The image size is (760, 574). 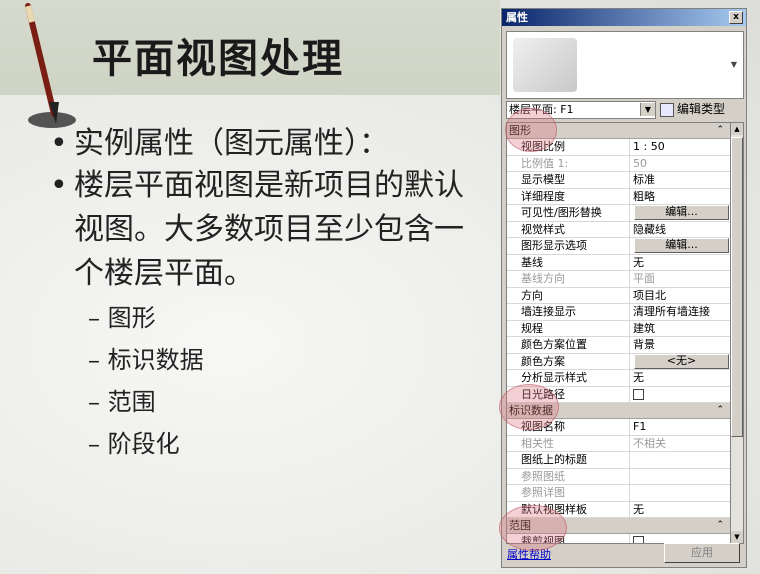 What do you see at coordinates (647, 109) in the screenshot?
I see `dropdown-arrow-icon: ▼` at bounding box center [647, 109].